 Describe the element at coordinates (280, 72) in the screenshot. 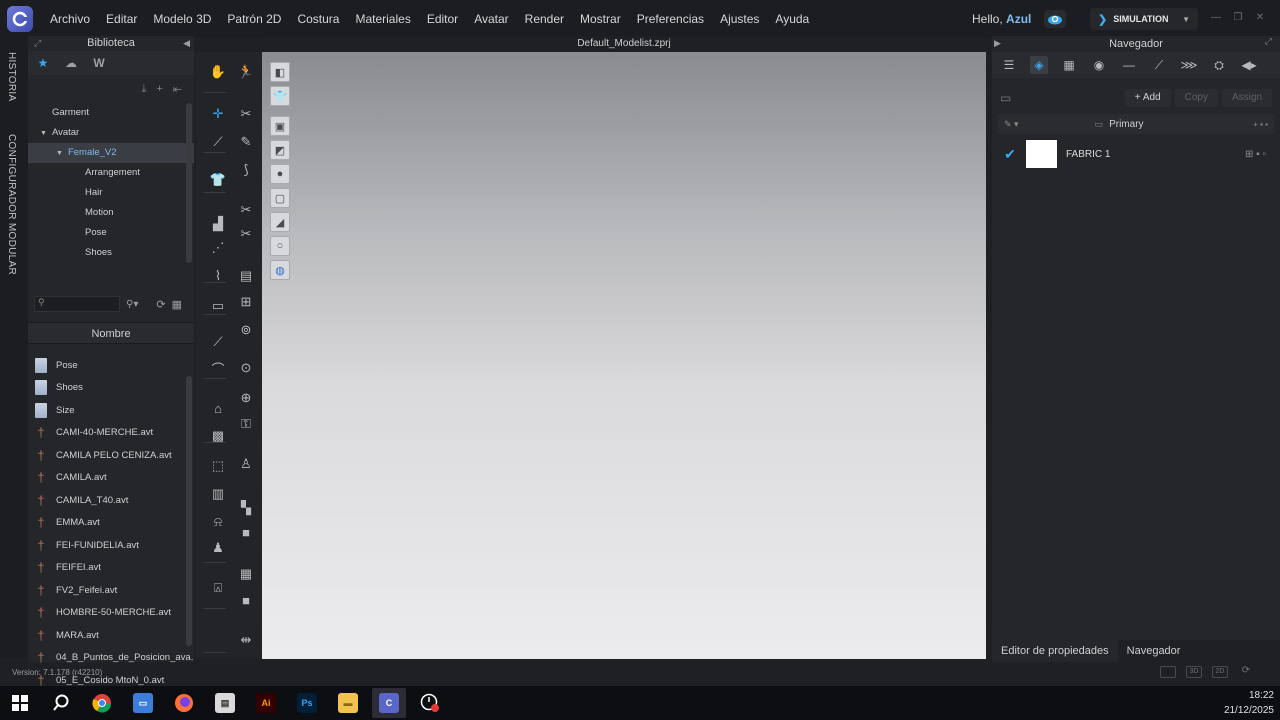

I see `avatar-display-icon: ◧` at that location.